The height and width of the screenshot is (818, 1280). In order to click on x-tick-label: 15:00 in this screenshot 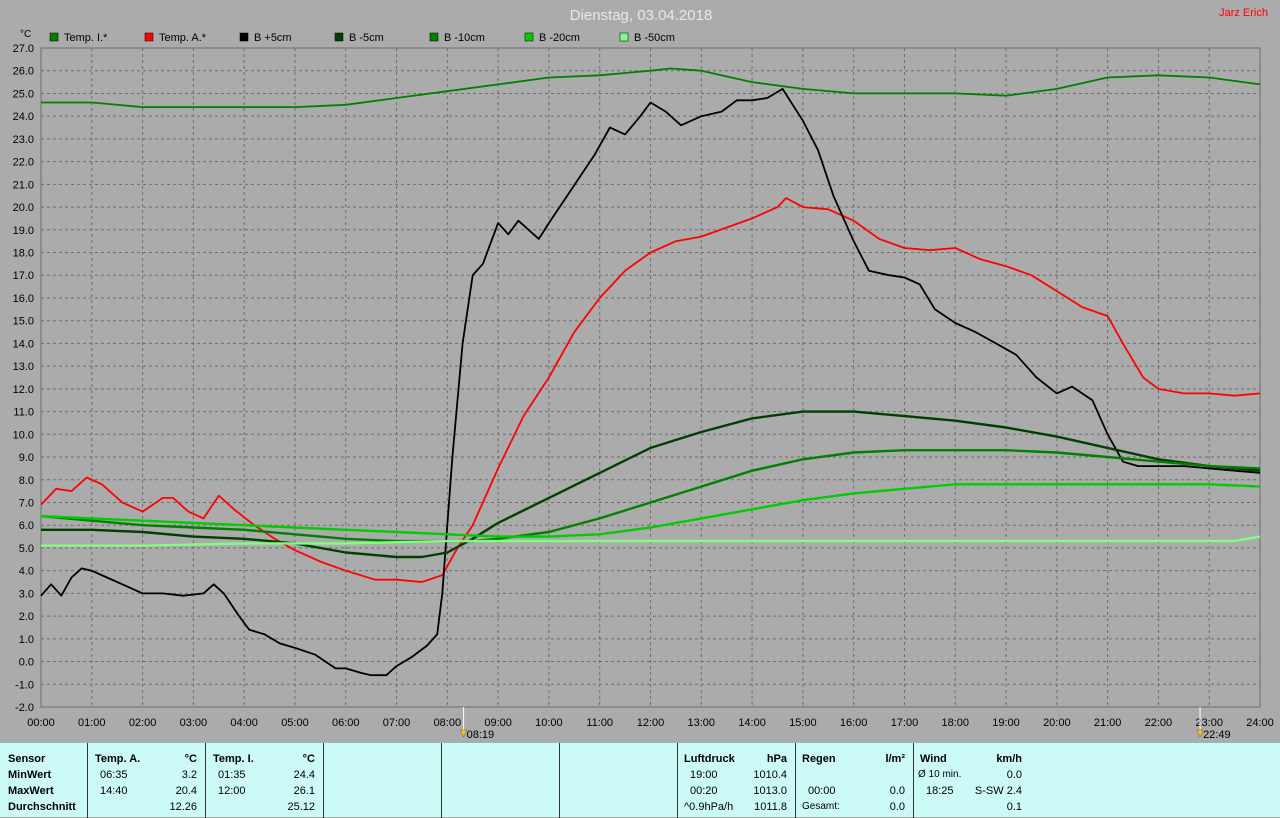, I will do `click(803, 723)`.